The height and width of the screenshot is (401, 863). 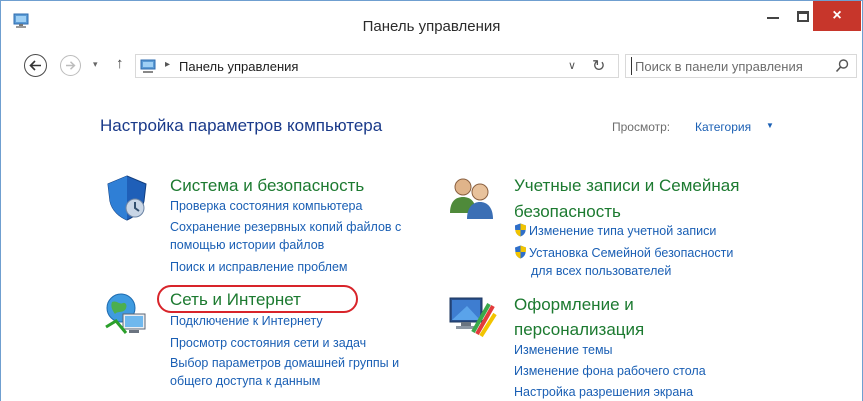 What do you see at coordinates (238, 66) in the screenshot?
I see `breadcrumb-control-panel: Панель управления` at bounding box center [238, 66].